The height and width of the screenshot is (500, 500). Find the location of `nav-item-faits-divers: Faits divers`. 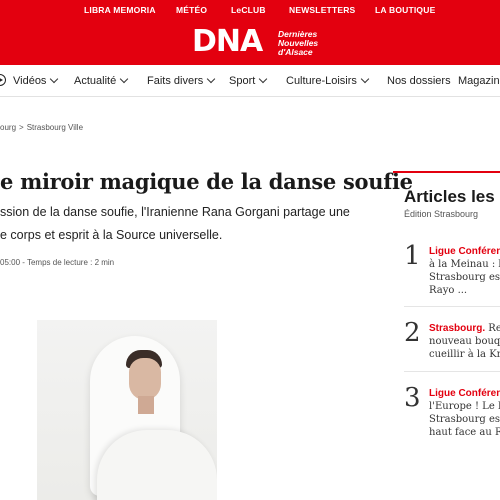

nav-item-faits-divers: Faits divers is located at coordinates (181, 80).